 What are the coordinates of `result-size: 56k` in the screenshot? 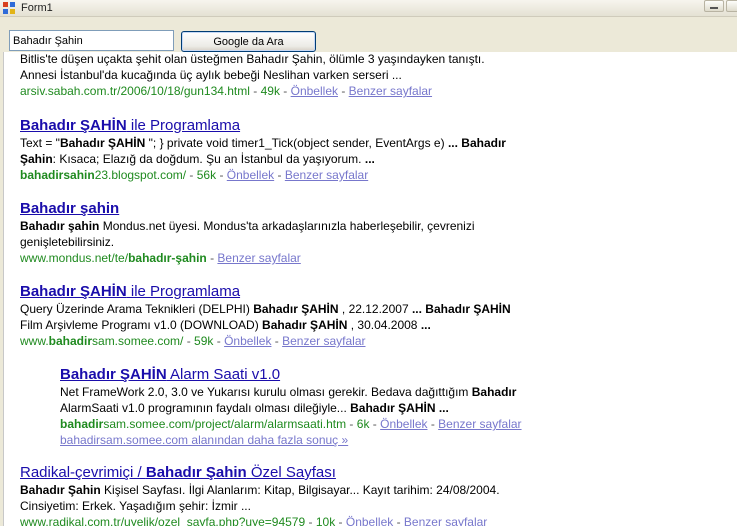 It's located at (206, 175).